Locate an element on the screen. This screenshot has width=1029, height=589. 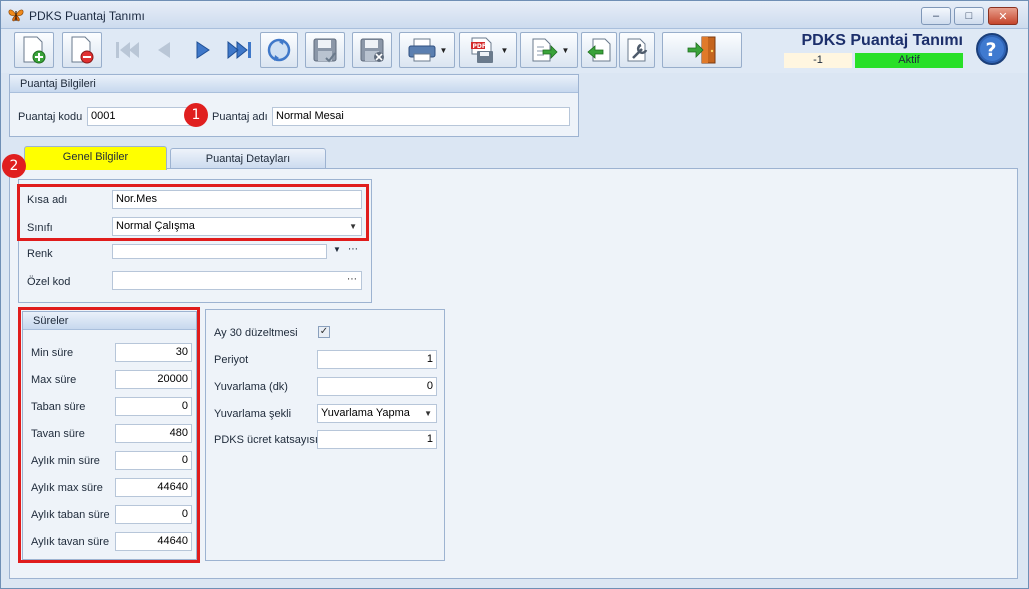
yuvarlama-sekli-value: Yuvarlama Yapma is located at coordinates (365, 413).